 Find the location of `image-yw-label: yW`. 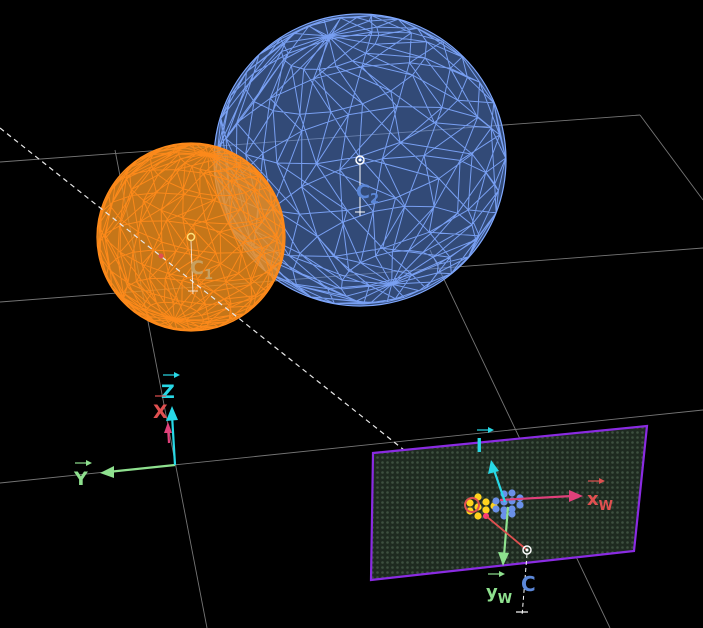

image-yw-label: yW is located at coordinates (499, 594).